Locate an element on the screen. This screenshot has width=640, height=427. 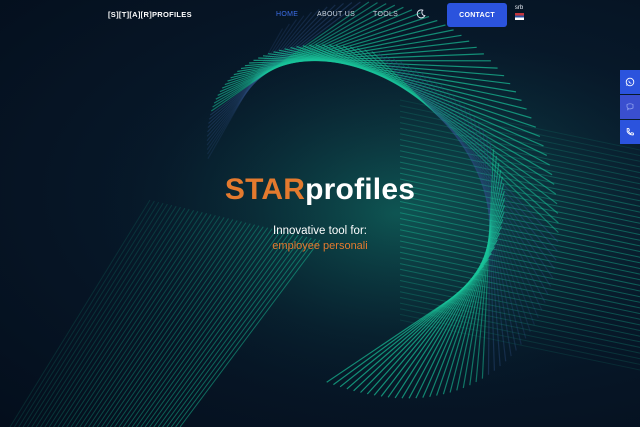
whatsapp-button is located at coordinates (630, 82).